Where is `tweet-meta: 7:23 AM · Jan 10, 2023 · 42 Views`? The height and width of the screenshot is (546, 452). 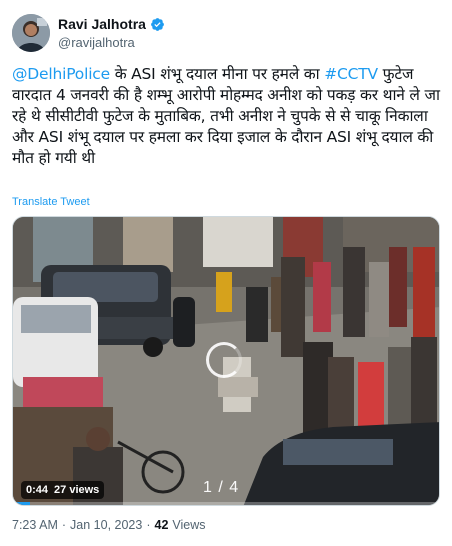 tweet-meta: 7:23 AM · Jan 10, 2023 · 42 Views is located at coordinates (109, 525).